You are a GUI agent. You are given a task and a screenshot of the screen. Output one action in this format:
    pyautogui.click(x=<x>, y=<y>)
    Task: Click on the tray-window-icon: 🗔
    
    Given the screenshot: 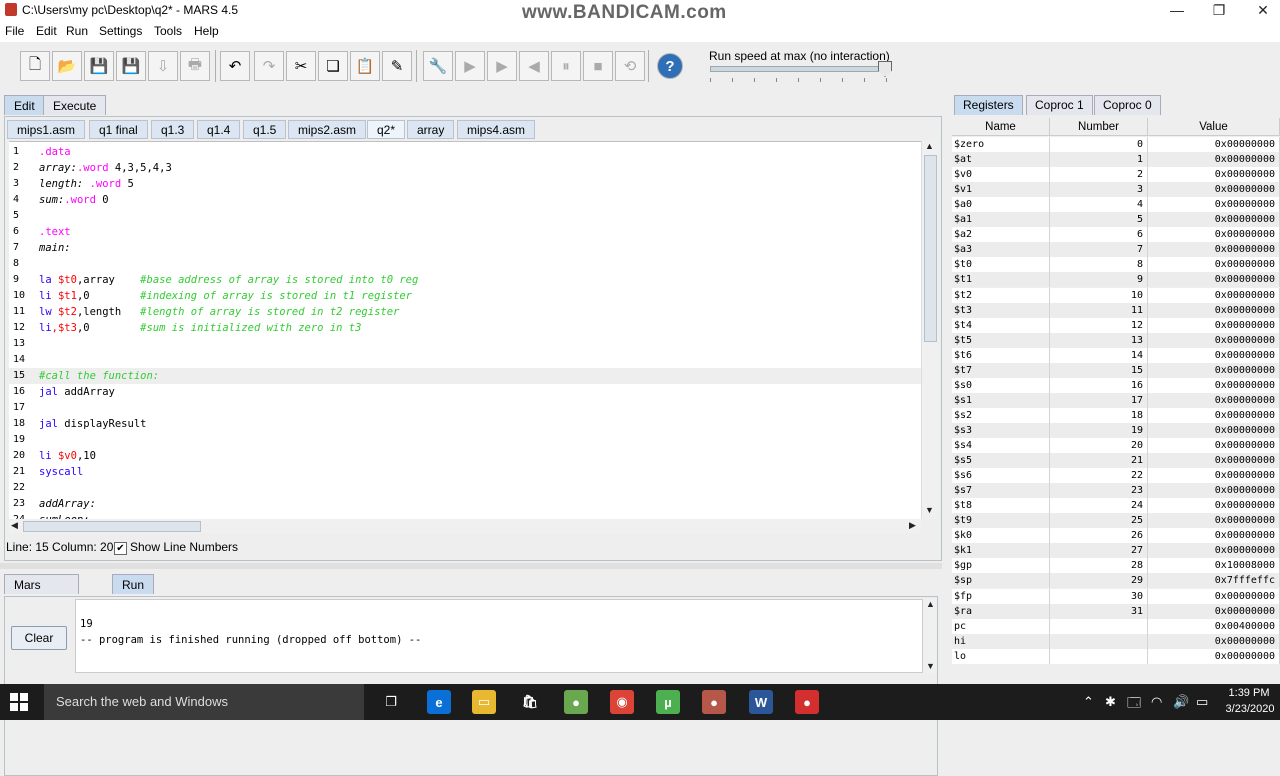 What is the action you would take?
    pyautogui.click(x=1134, y=705)
    